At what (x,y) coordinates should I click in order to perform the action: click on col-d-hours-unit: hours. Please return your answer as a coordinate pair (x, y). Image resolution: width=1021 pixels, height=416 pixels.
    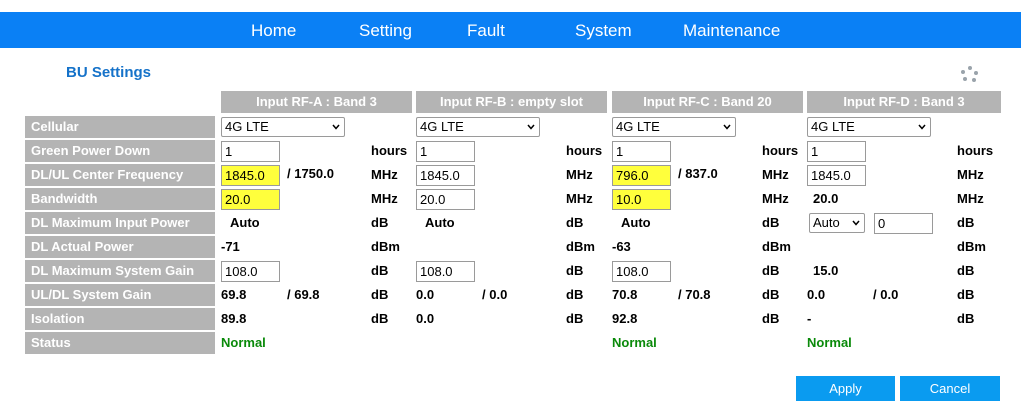
    Looking at the image, I should click on (975, 150).